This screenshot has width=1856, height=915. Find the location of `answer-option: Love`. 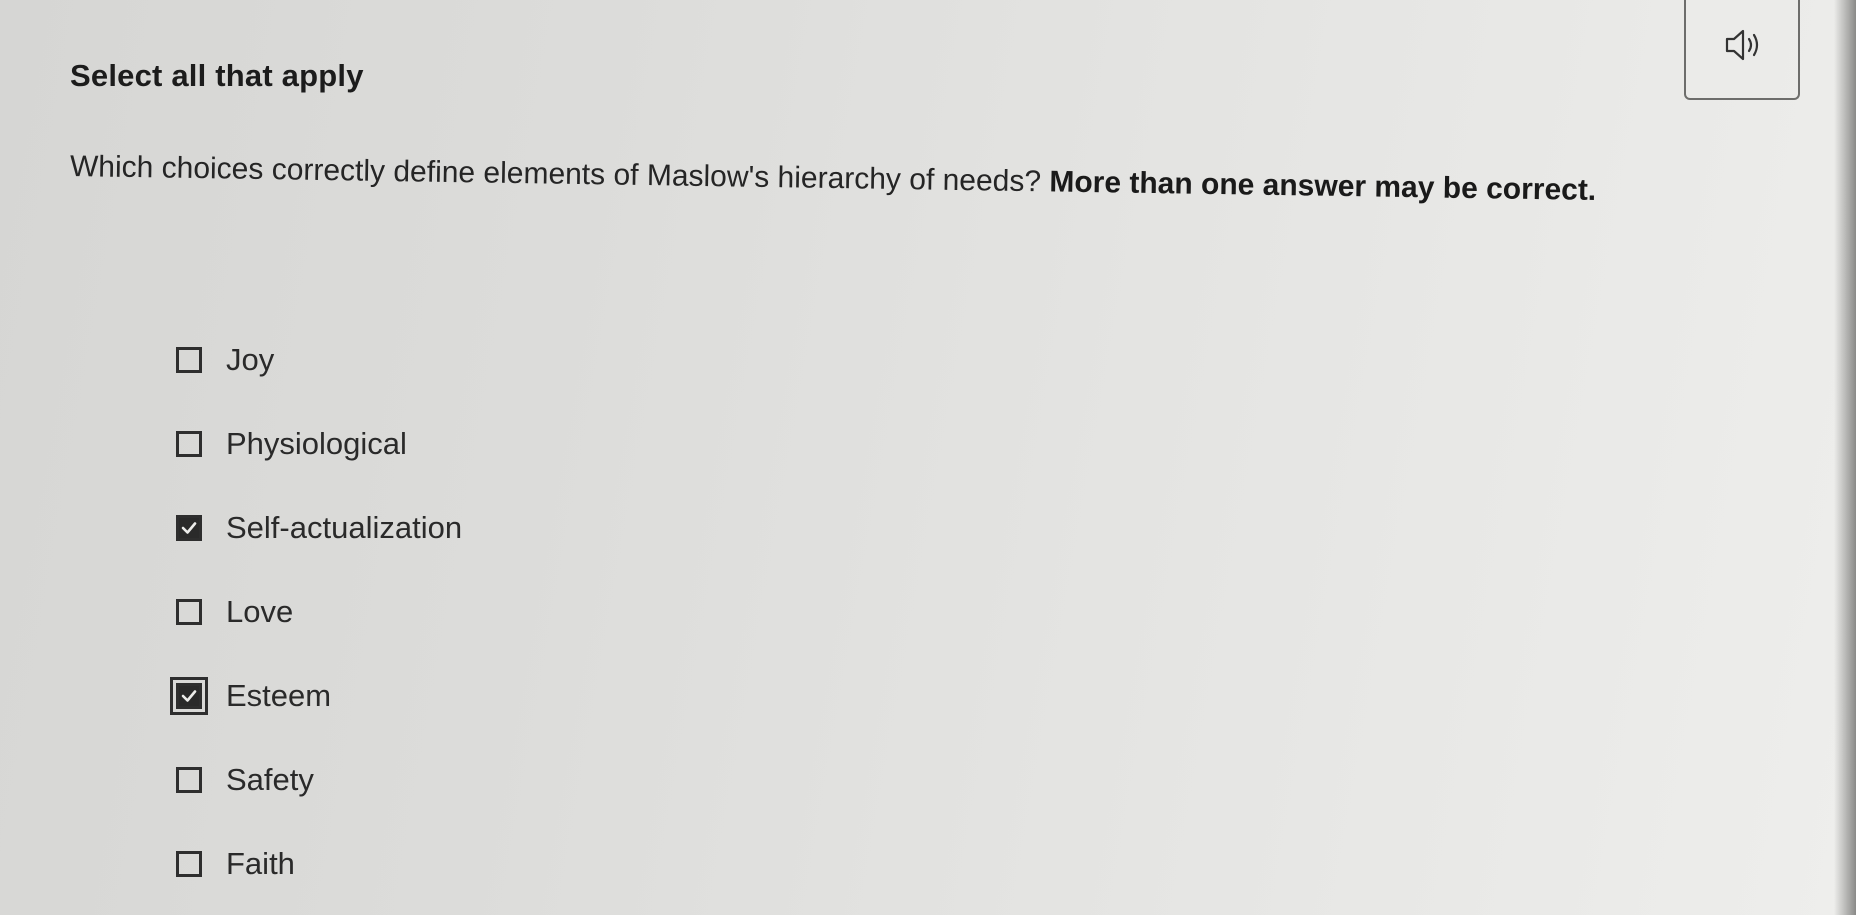

answer-option: Love is located at coordinates (319, 612).